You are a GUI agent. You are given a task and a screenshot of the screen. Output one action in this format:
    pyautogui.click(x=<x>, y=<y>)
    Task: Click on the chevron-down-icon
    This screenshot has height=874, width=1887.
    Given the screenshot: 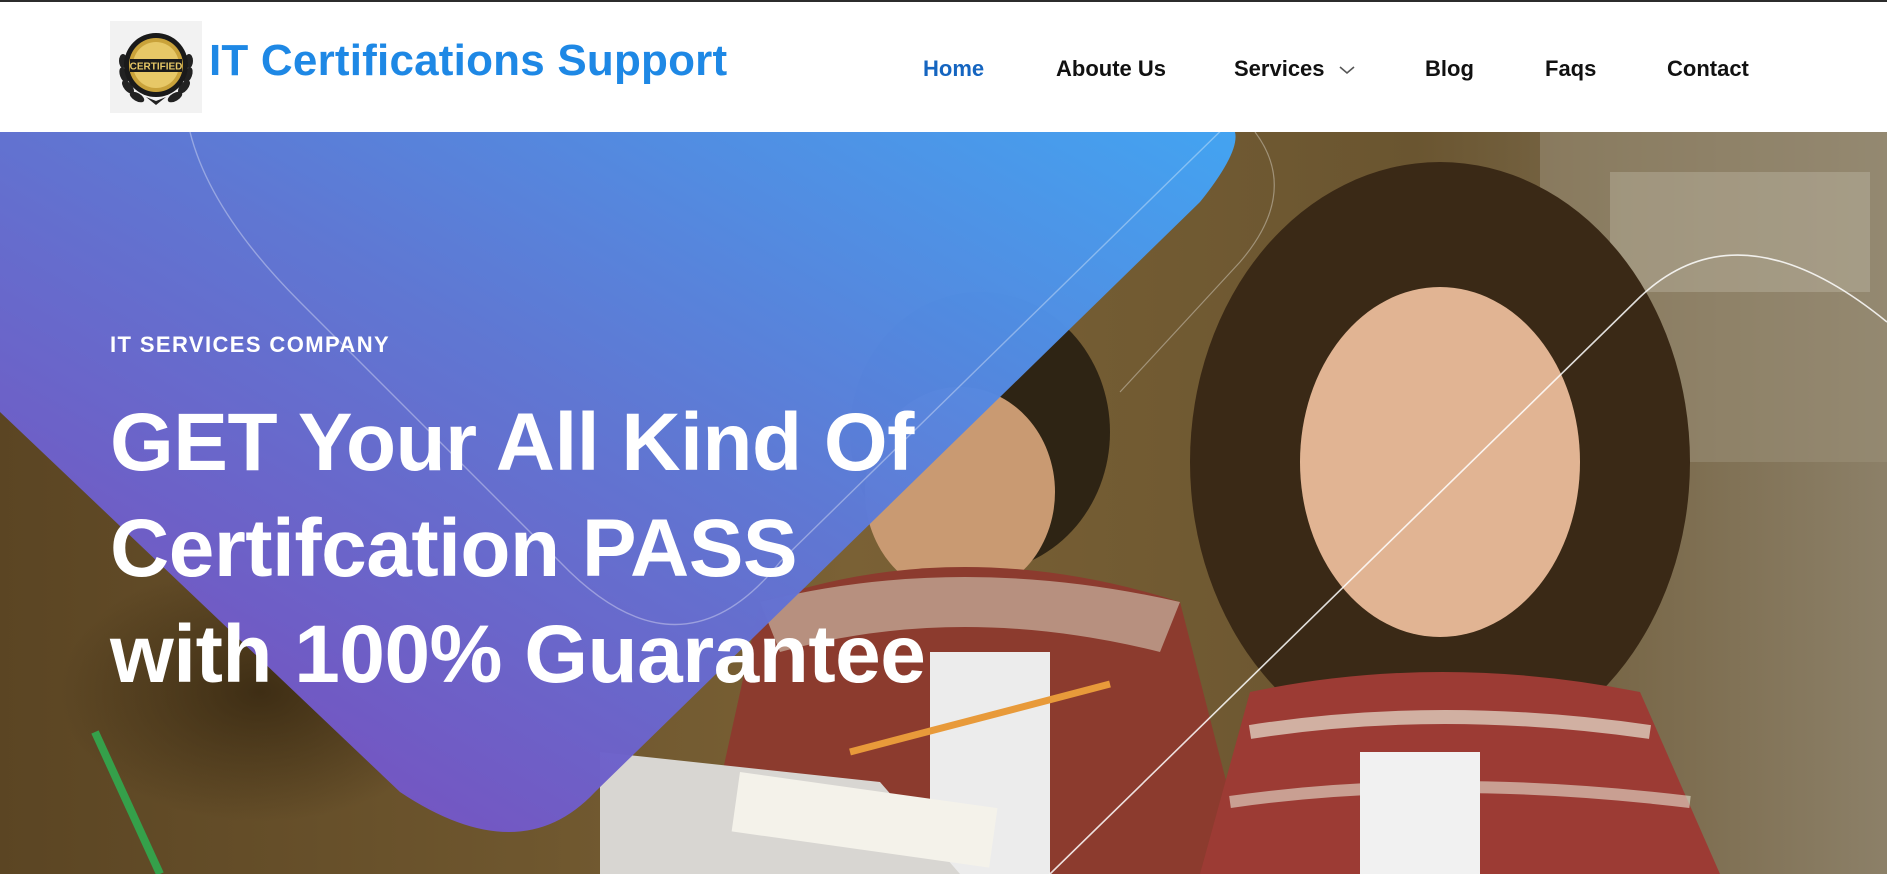 What is the action you would take?
    pyautogui.click(x=1347, y=70)
    